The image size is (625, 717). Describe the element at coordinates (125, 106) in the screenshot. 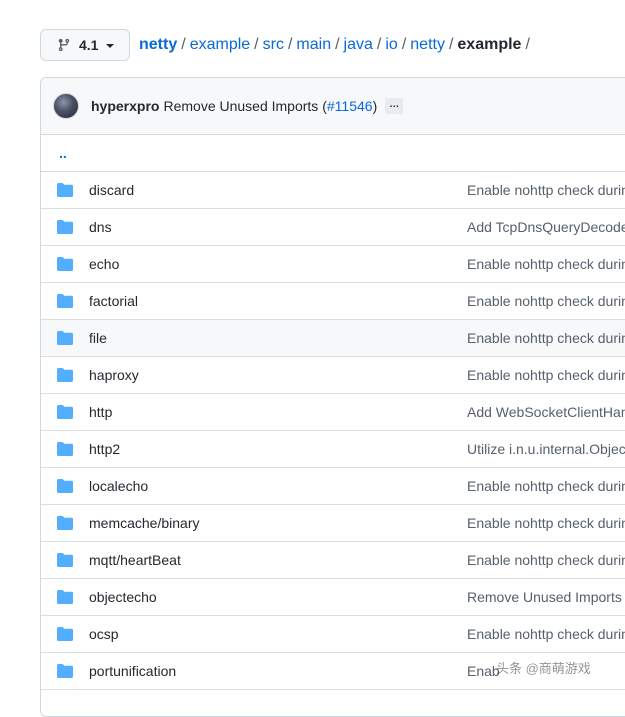

I see `commit-author-link: hyperxpro` at that location.